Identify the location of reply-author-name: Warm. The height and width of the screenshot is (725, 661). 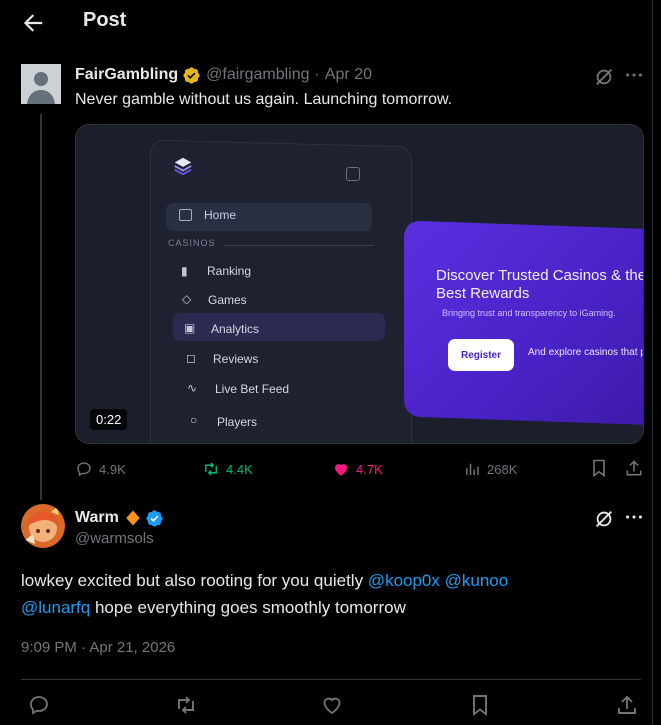
(97, 518).